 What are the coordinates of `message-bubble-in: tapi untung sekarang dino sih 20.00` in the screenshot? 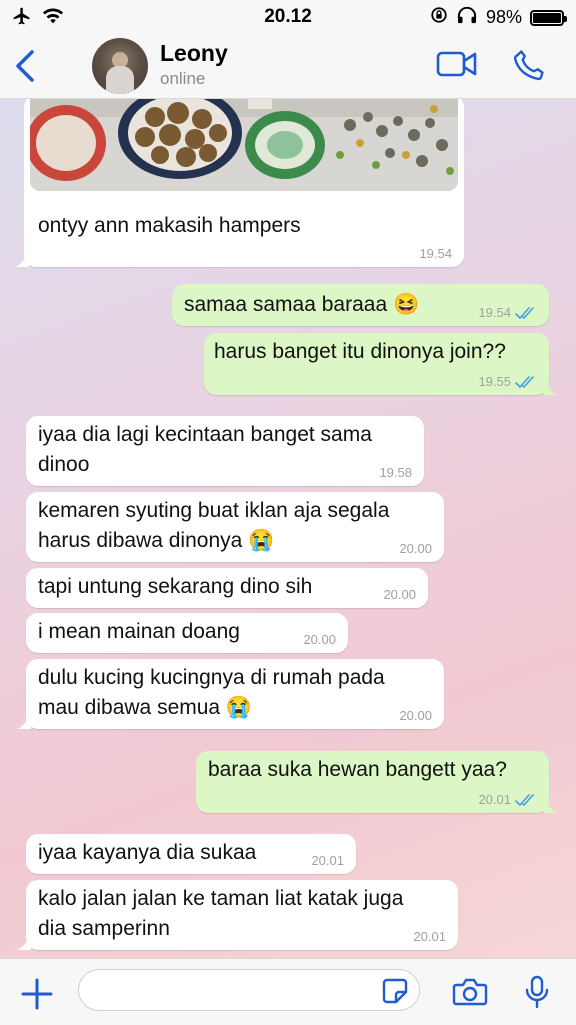 It's located at (227, 588).